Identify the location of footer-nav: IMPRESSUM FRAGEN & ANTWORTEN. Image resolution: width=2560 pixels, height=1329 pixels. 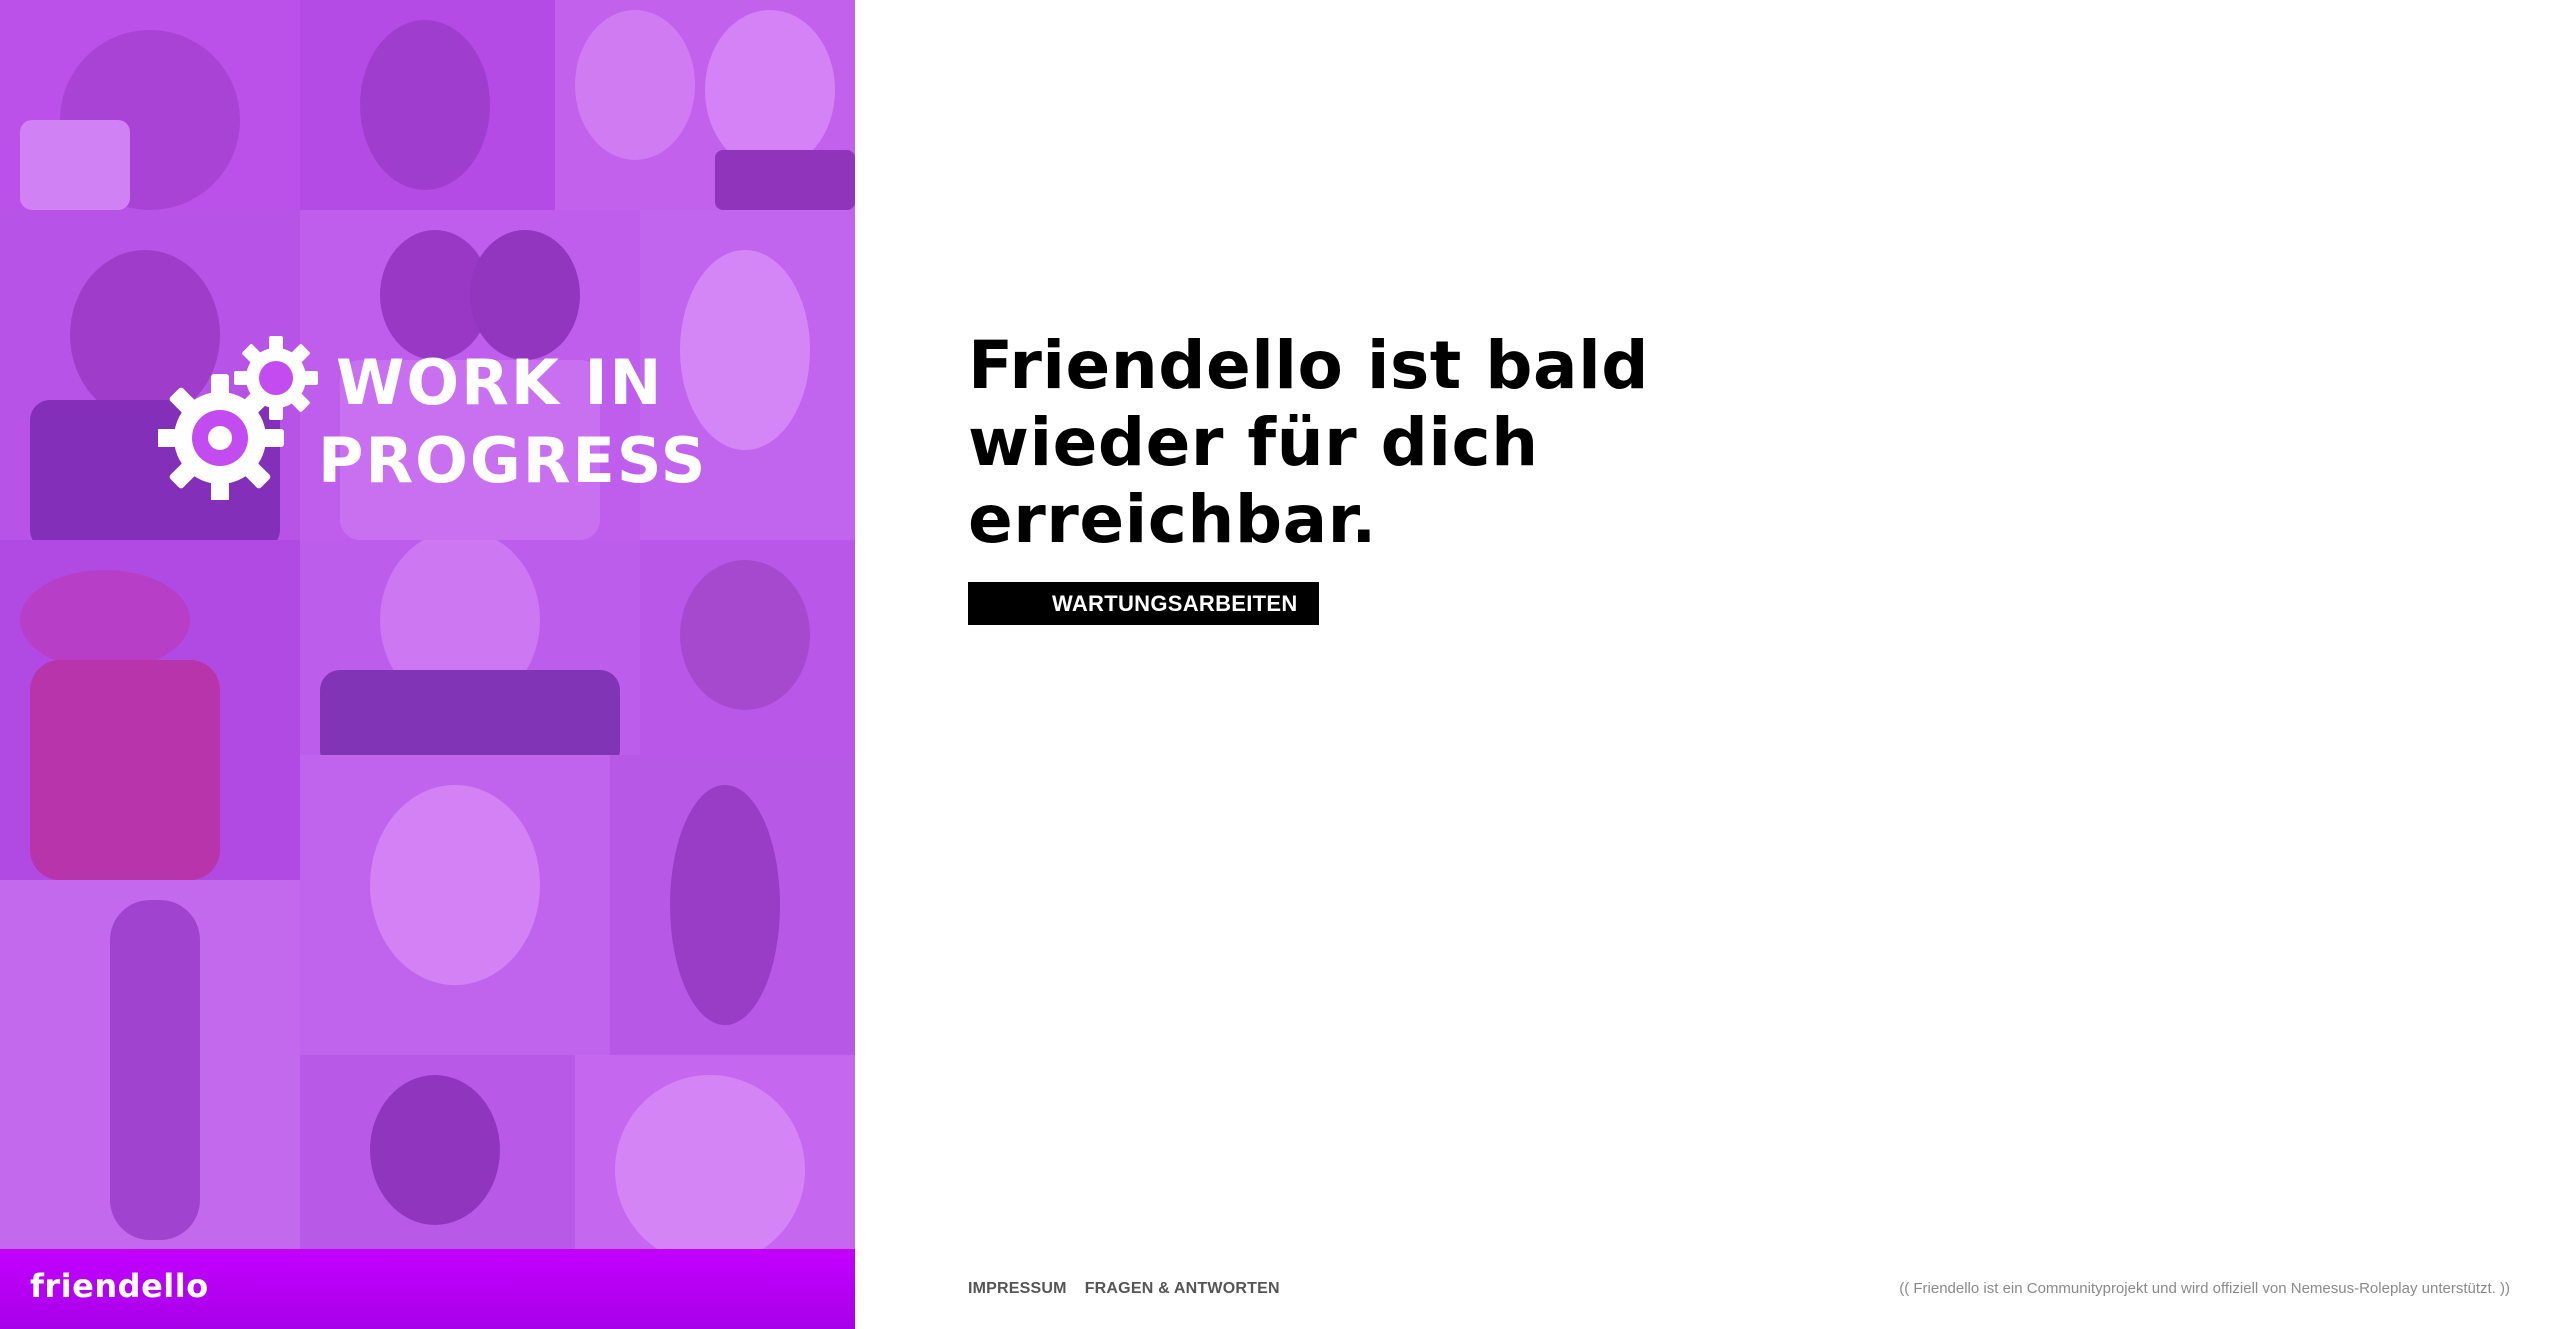
(1124, 1289).